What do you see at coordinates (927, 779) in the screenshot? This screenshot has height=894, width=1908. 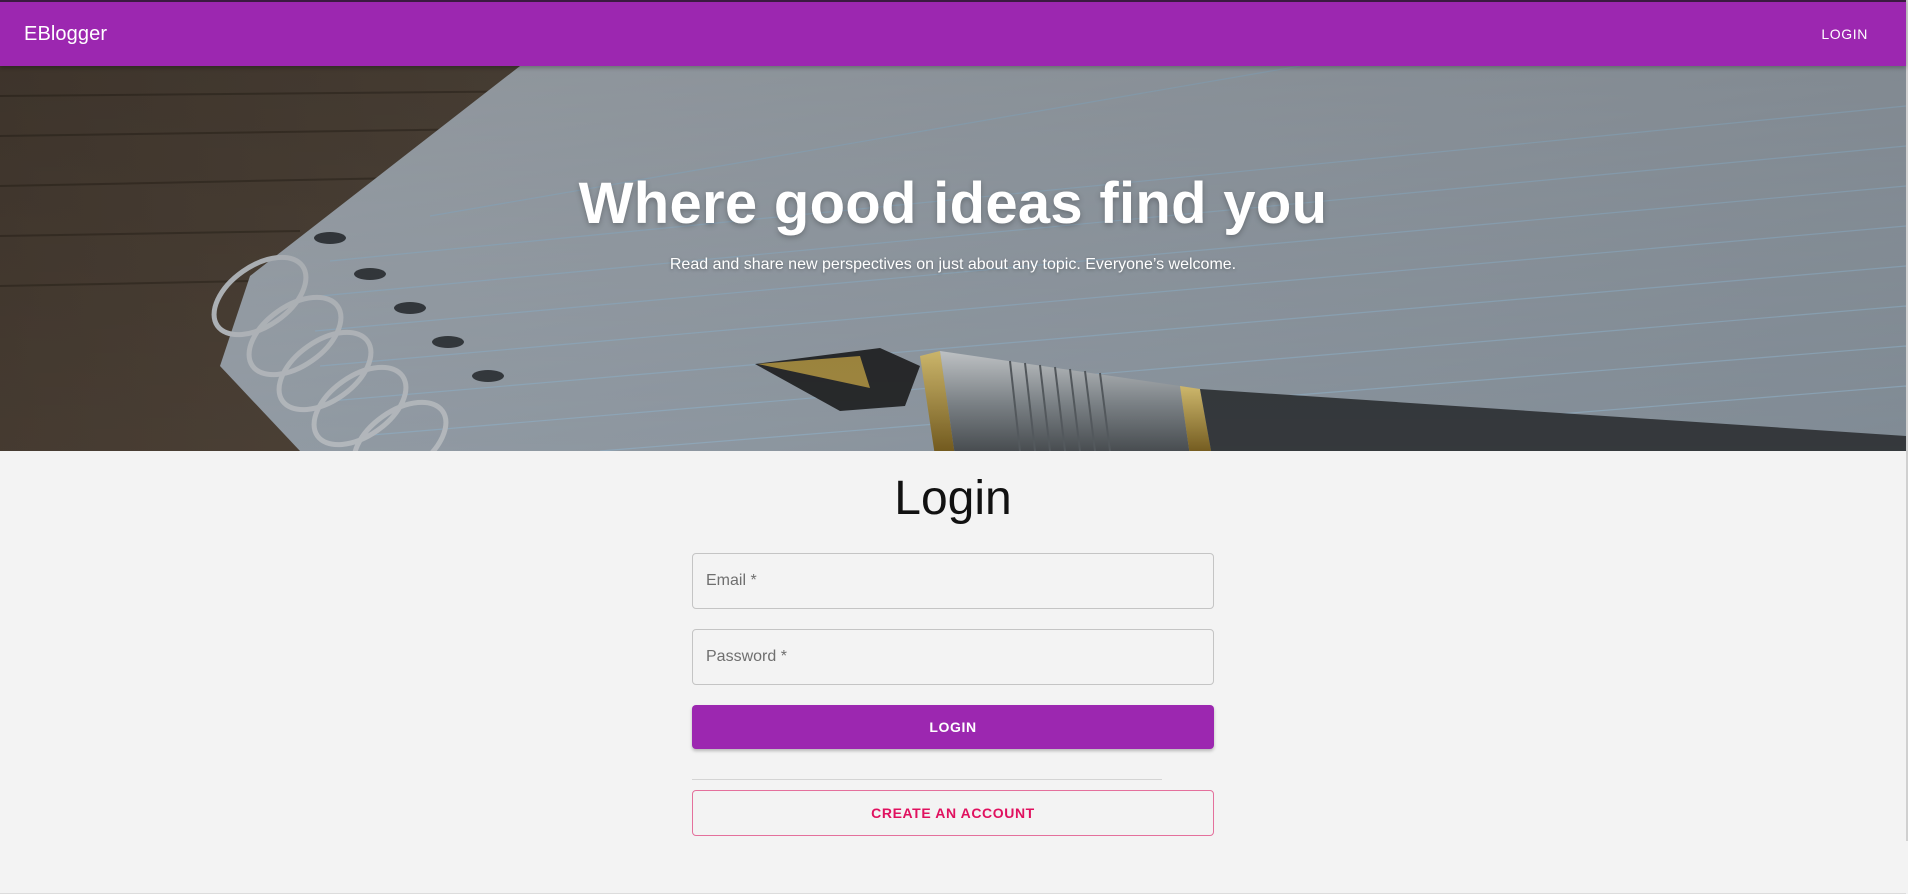 I see `form-divider` at bounding box center [927, 779].